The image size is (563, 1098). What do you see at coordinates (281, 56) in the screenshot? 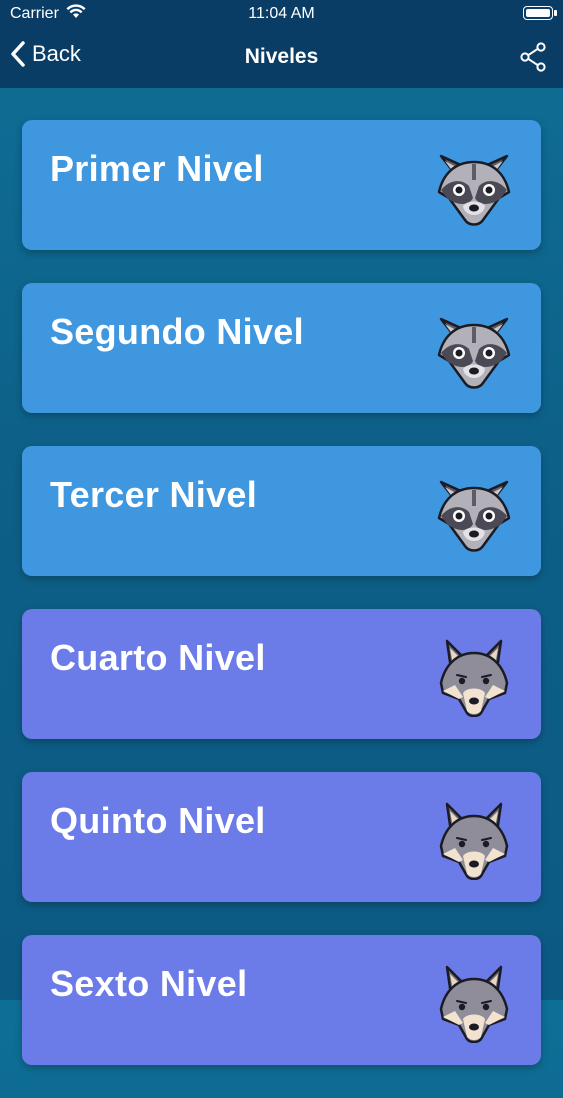
I see `page-title: Niveles` at bounding box center [281, 56].